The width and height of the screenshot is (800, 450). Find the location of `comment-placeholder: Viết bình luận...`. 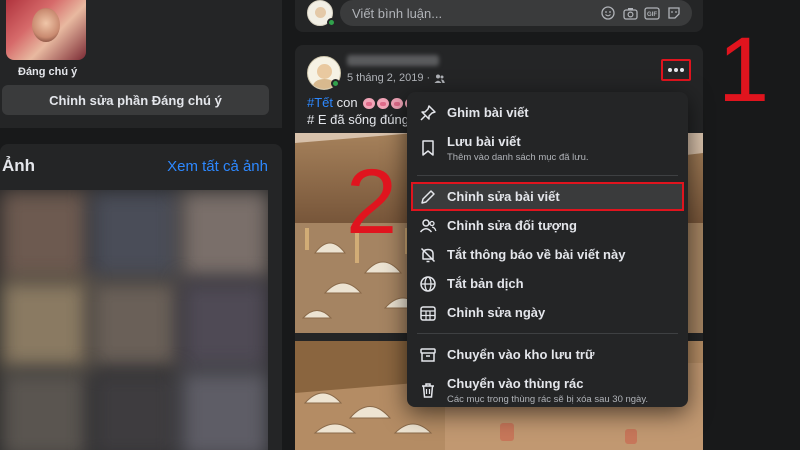

comment-placeholder: Viết bình luận... is located at coordinates (397, 13).